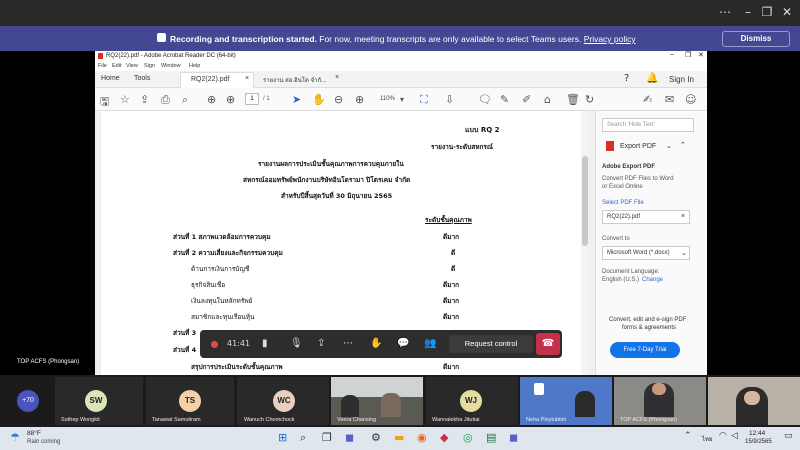  What do you see at coordinates (648, 125) in the screenshot?
I see `search-hide-text-input: Search 'Hide Text'` at bounding box center [648, 125].